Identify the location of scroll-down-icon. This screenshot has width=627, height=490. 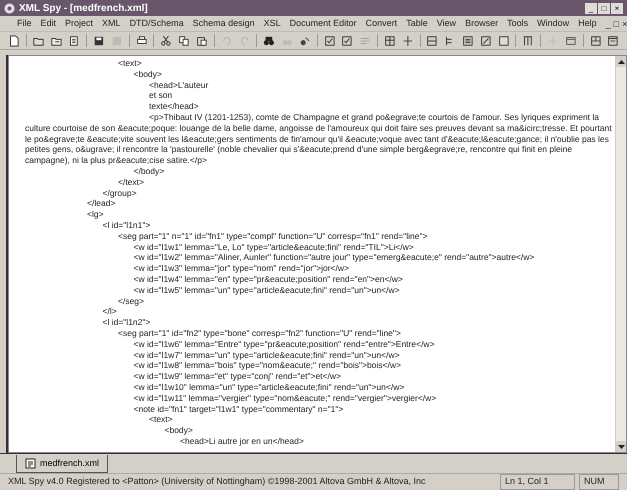
(621, 446).